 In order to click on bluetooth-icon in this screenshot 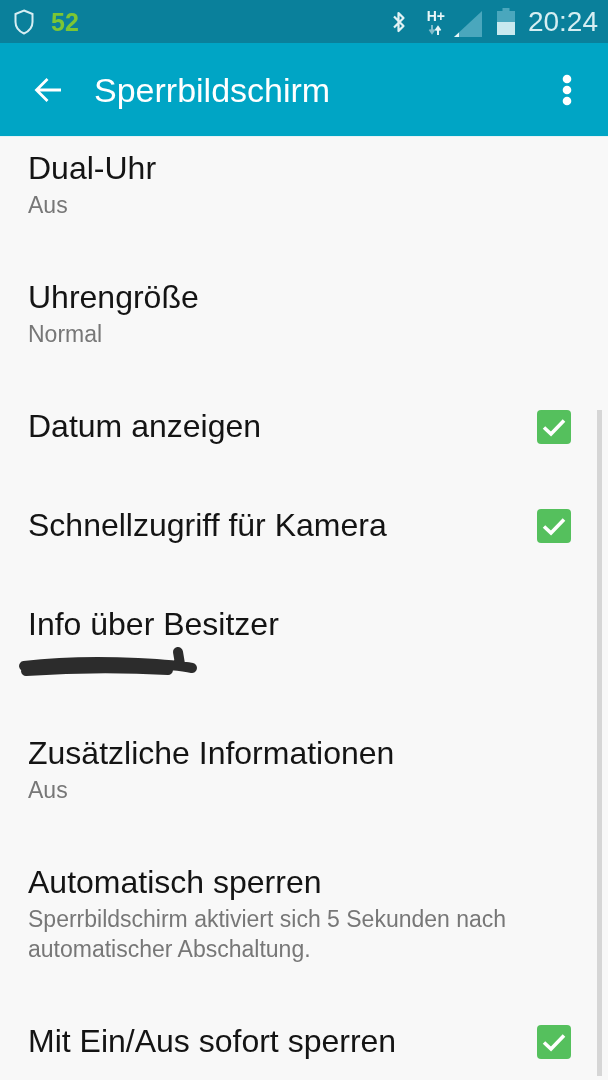, I will do `click(398, 21)`.